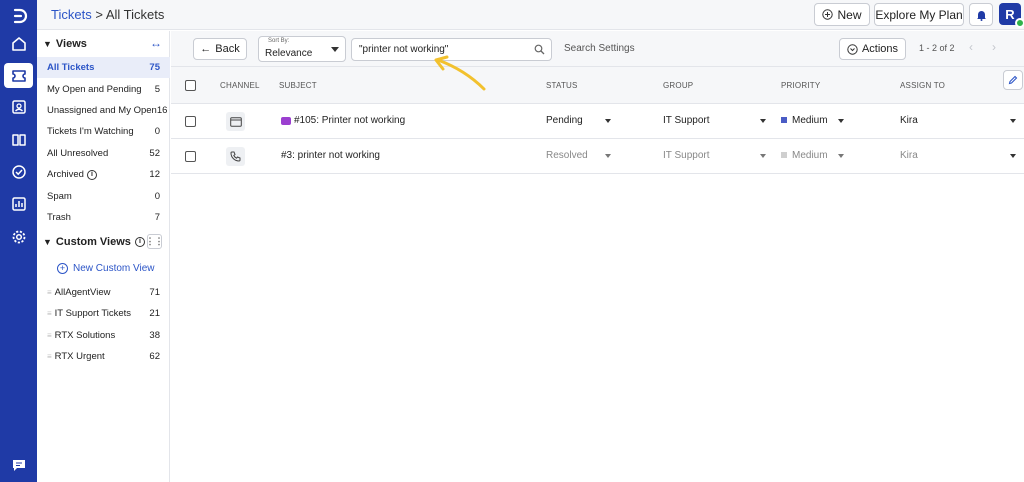  I want to click on views-title: Views, so click(71, 43).